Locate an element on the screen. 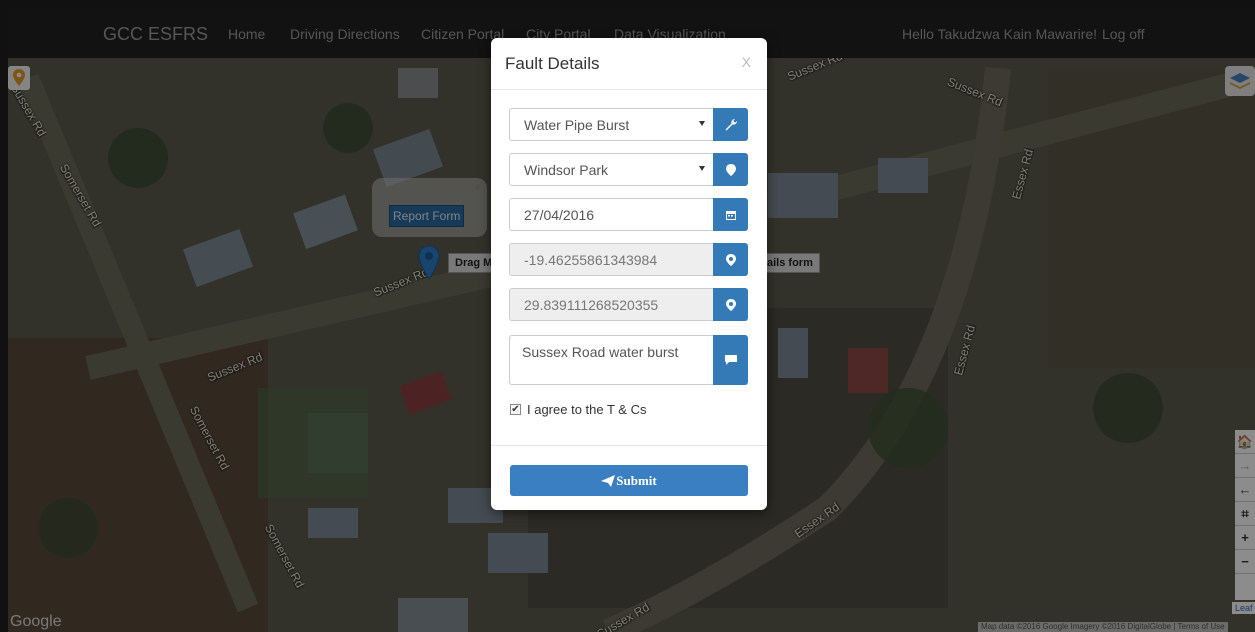 The width and height of the screenshot is (1255, 632). fault-type-group: Water Pipe Burst is located at coordinates (628, 124).